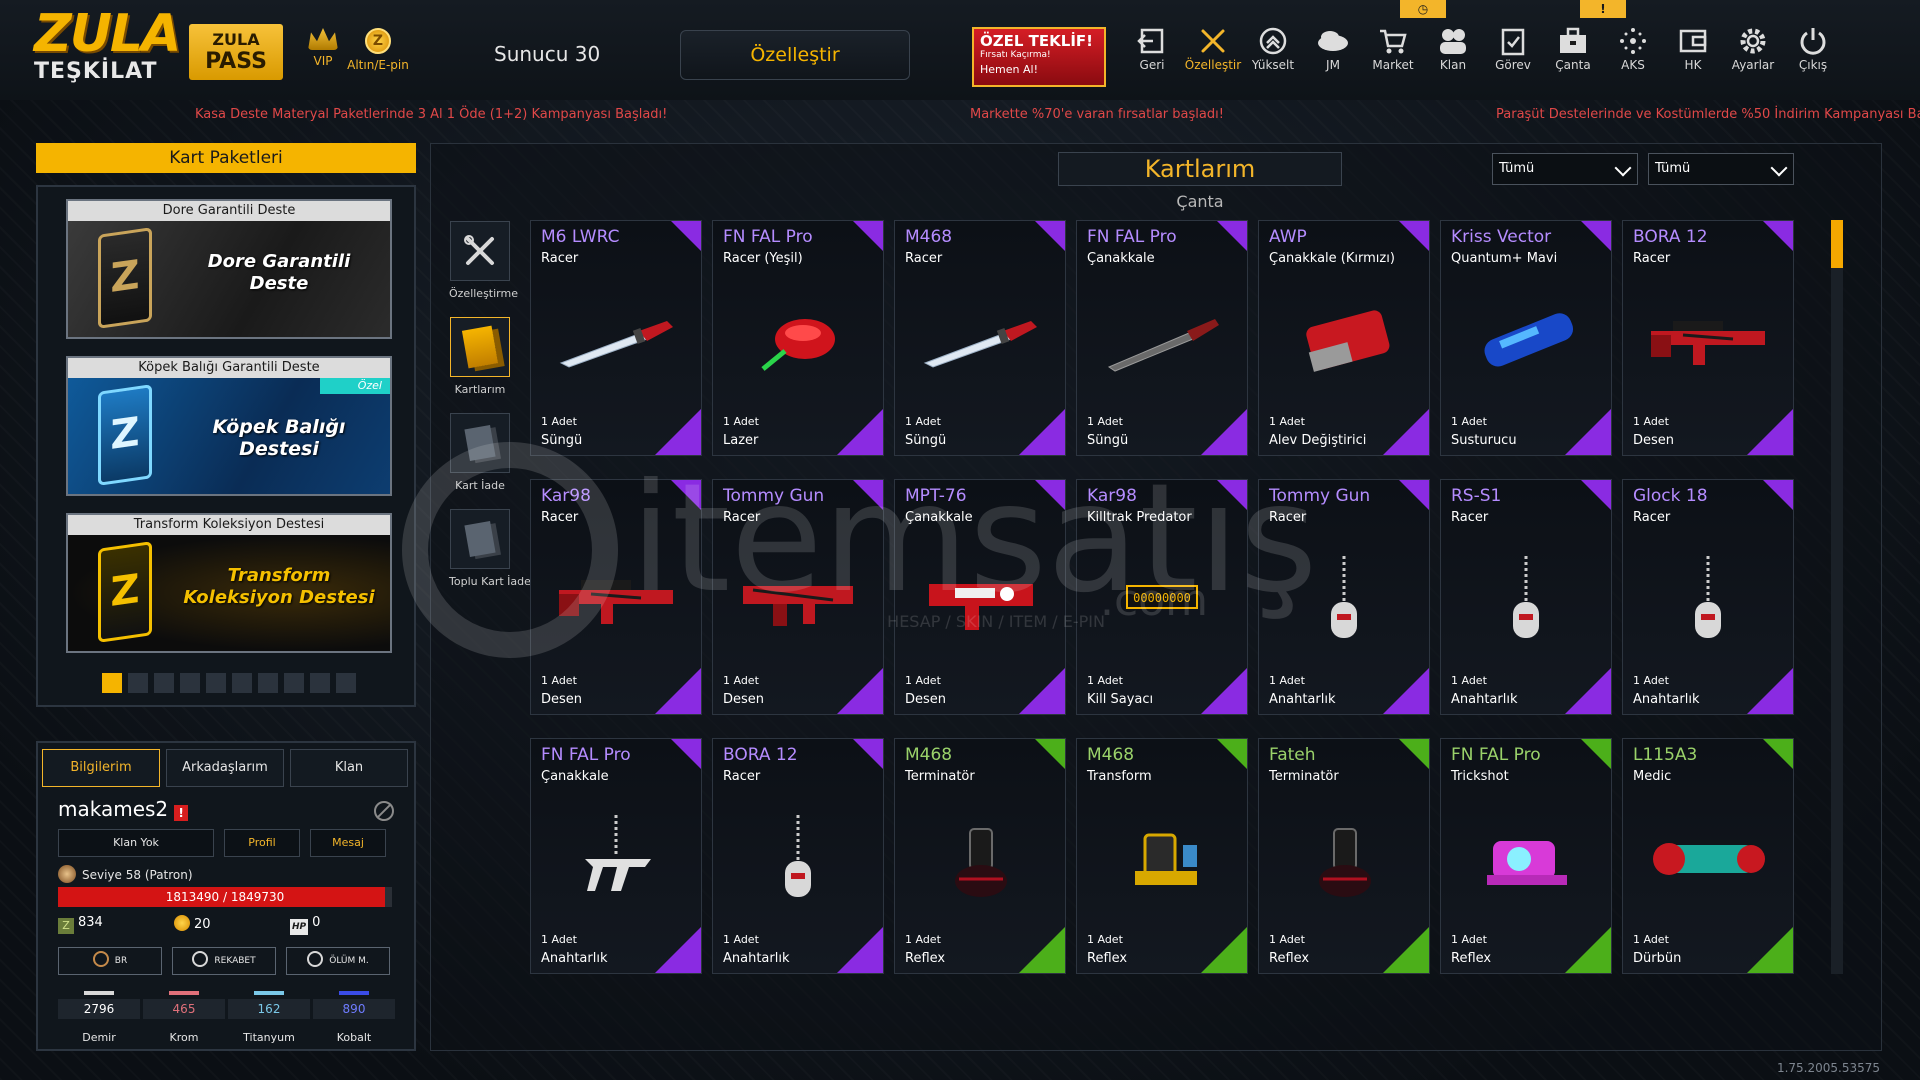 The image size is (1920, 1080). Describe the element at coordinates (798, 856) in the screenshot. I see `inventory-card: BORA 12 Racer 1 Adet Anahtarlık` at that location.